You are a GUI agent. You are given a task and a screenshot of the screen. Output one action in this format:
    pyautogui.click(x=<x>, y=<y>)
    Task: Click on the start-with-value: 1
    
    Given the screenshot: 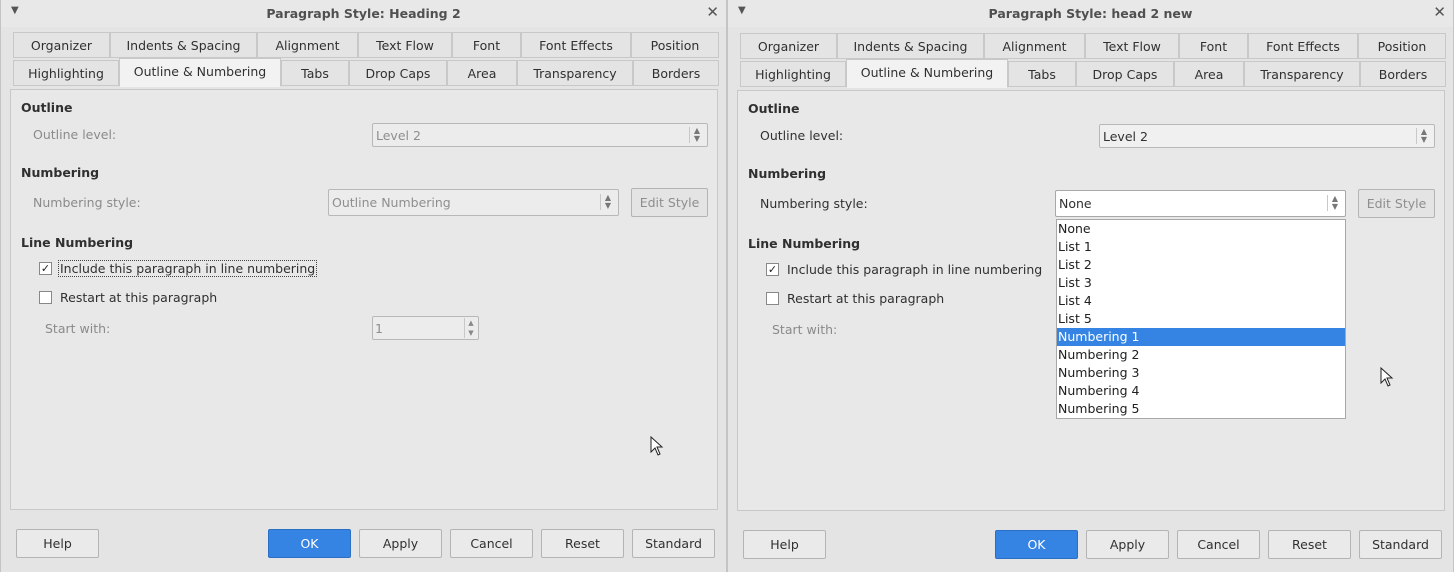 What is the action you would take?
    pyautogui.click(x=379, y=328)
    